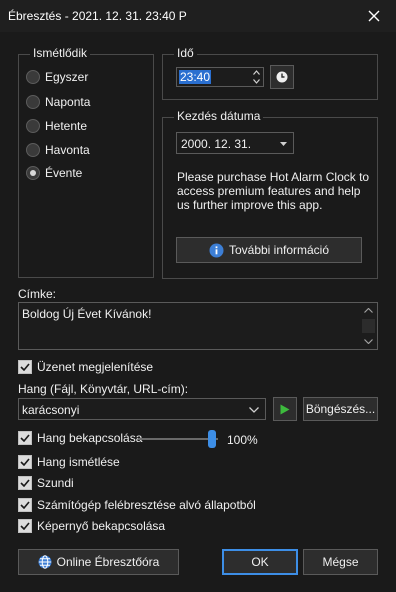 Image resolution: width=396 pixels, height=592 pixels. I want to click on repeat-sound-checkbox: Hang ismétlése, so click(69, 462).